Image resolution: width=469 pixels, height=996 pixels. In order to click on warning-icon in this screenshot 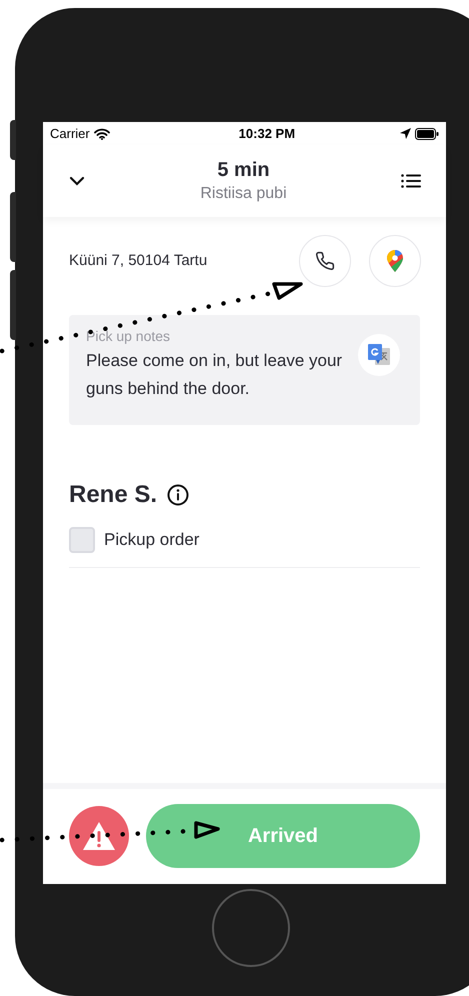, I will do `click(99, 835)`.